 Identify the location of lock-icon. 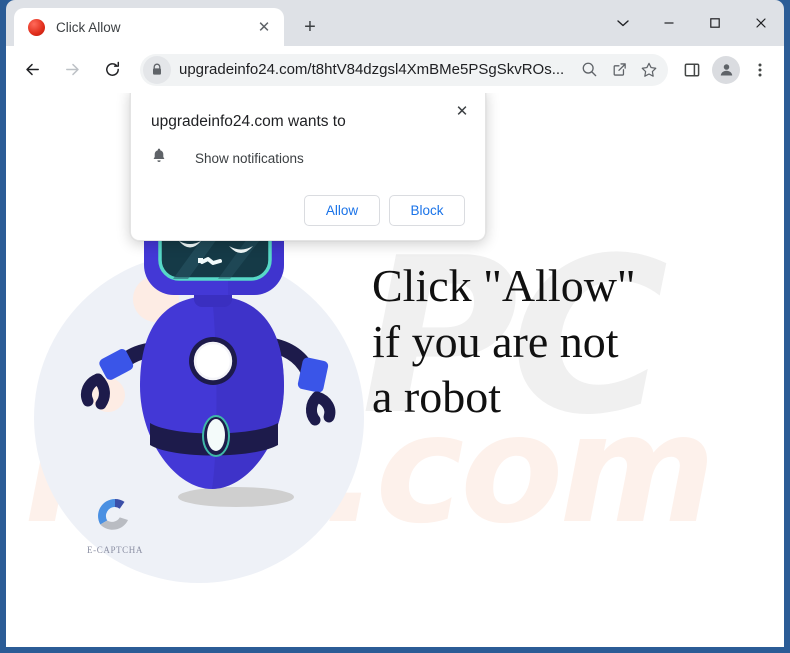
(157, 69).